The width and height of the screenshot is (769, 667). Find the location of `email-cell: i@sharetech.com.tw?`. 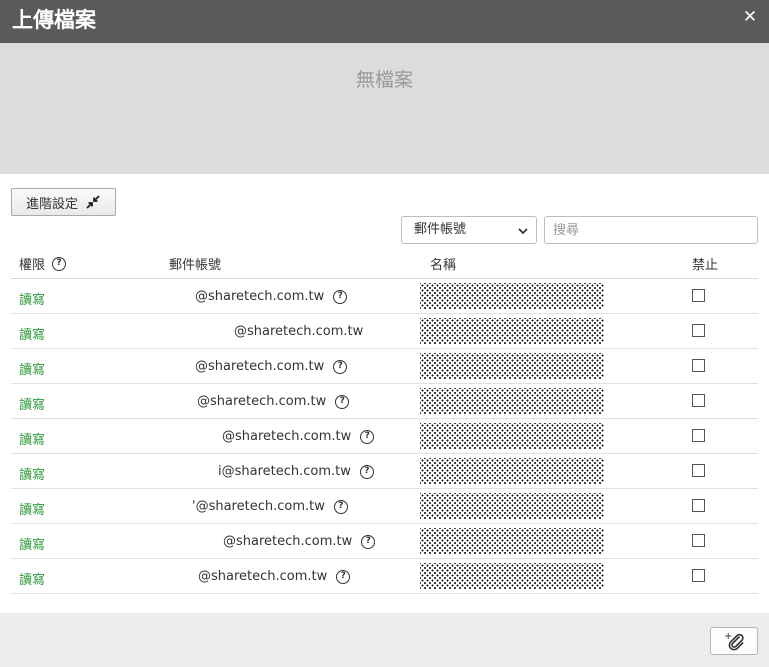

email-cell: i@sharetech.com.tw? is located at coordinates (296, 471).